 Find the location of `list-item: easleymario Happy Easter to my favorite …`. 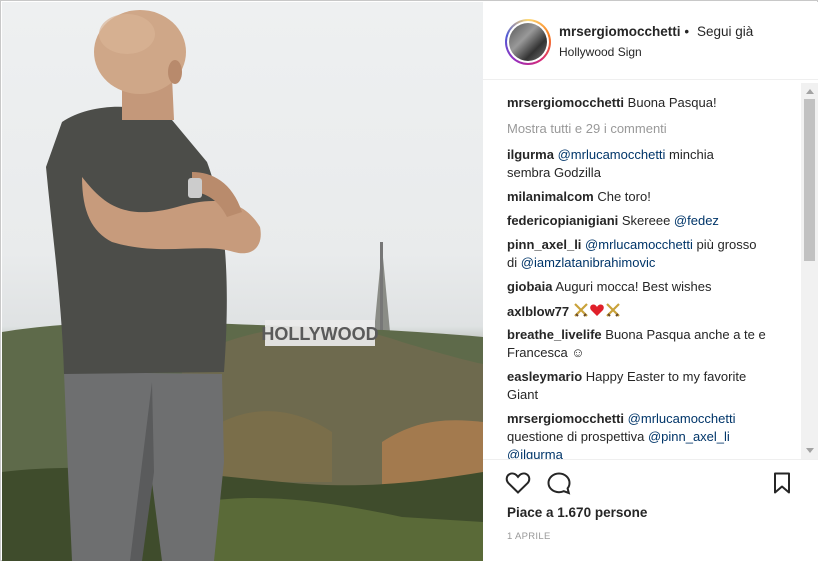

list-item: easleymario Happy Easter to my favorite … is located at coordinates (652, 386).